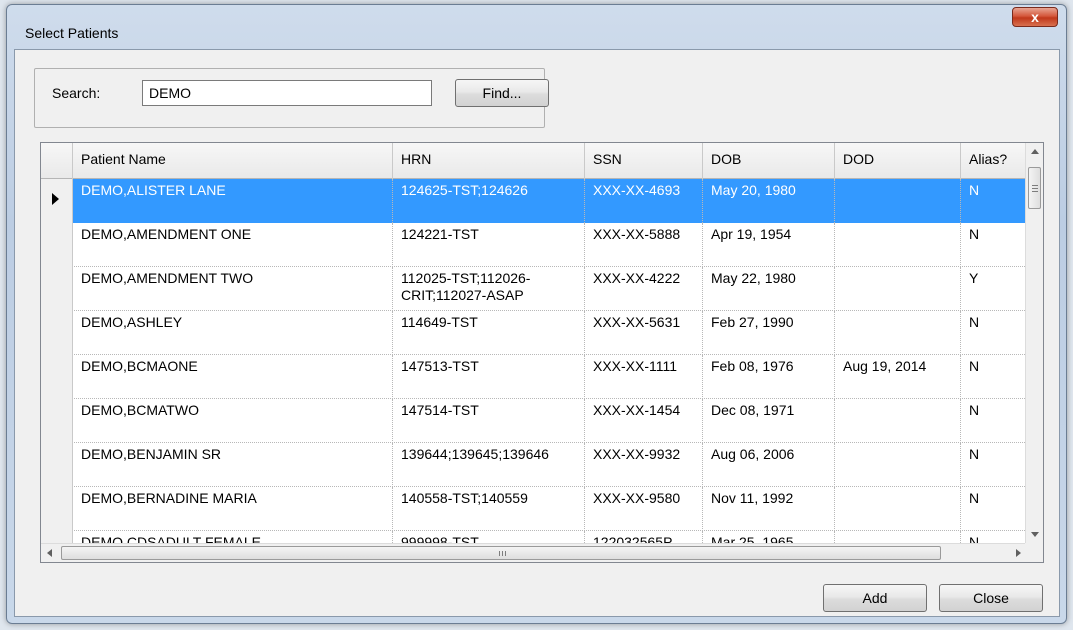  I want to click on cell-ssn: XXX-XX-1454, so click(644, 421).